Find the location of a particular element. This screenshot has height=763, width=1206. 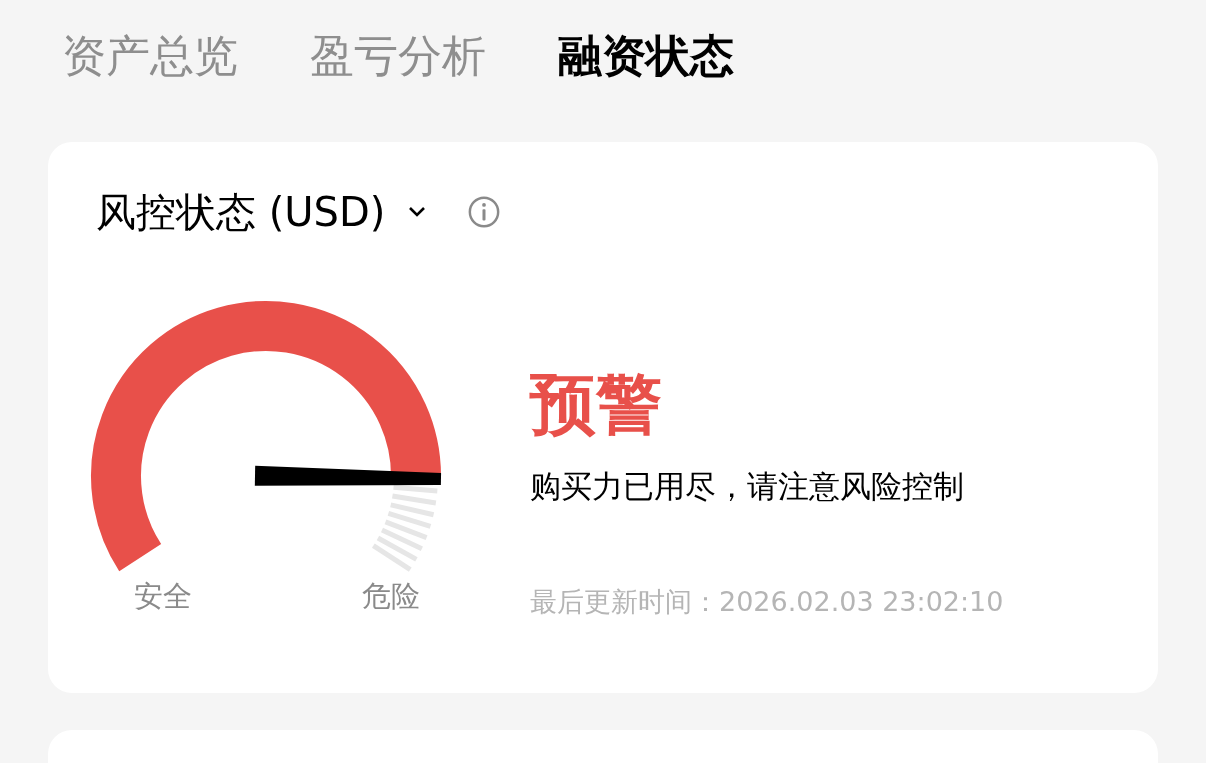

caret-icon is located at coordinates (417, 212).